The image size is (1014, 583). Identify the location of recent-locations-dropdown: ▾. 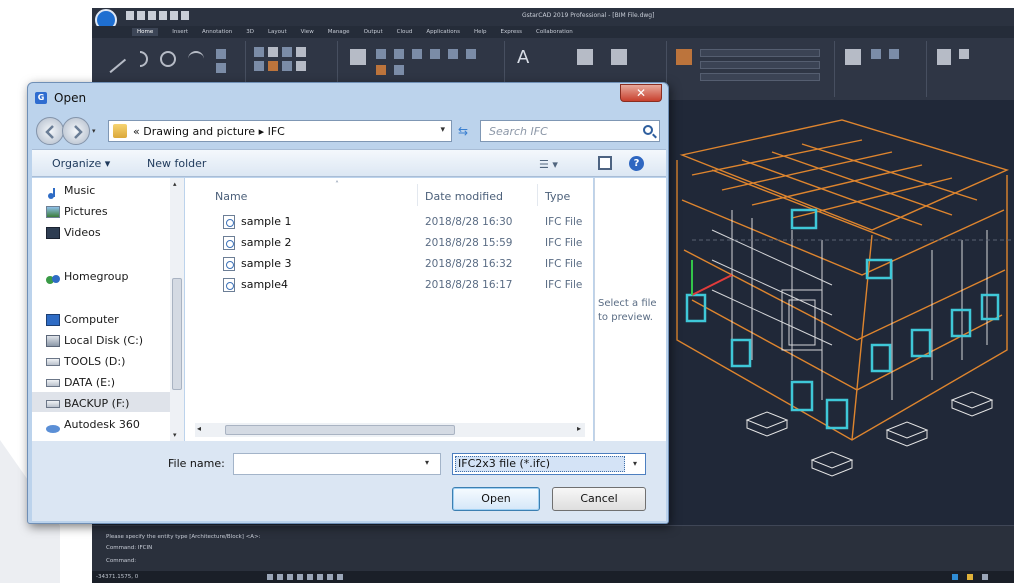
(94, 131).